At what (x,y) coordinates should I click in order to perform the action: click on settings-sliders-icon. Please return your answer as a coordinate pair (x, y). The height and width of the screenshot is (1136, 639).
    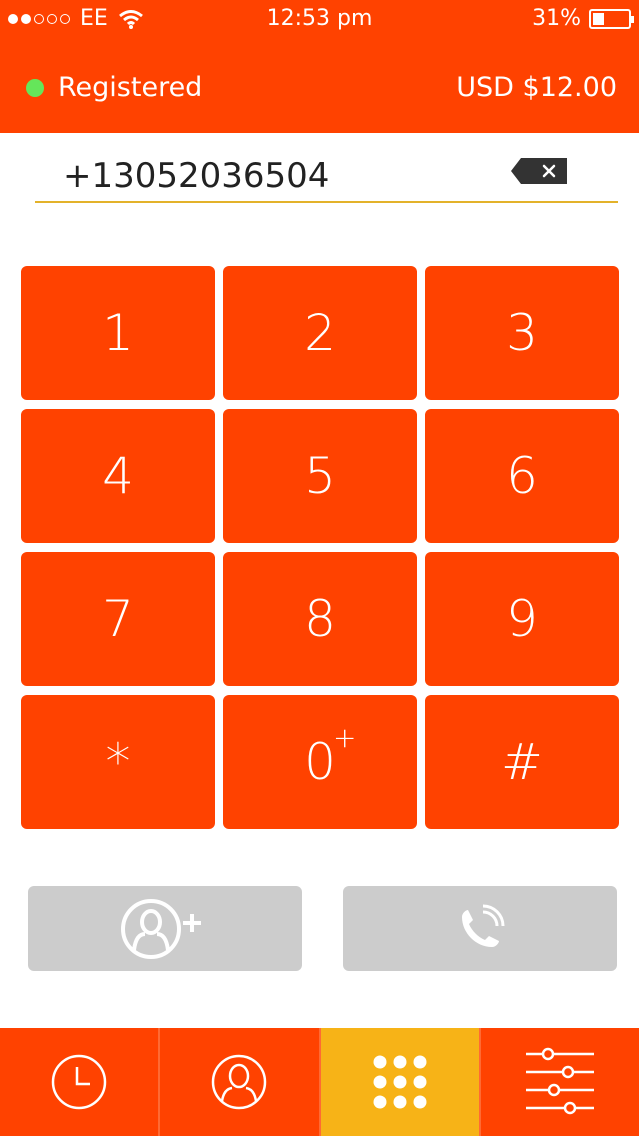
    Looking at the image, I should click on (559, 1081).